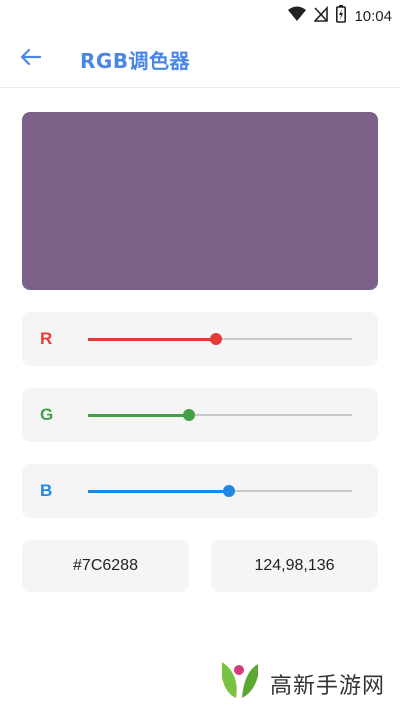 The height and width of the screenshot is (711, 400). I want to click on status-icons: 10:04, so click(340, 16).